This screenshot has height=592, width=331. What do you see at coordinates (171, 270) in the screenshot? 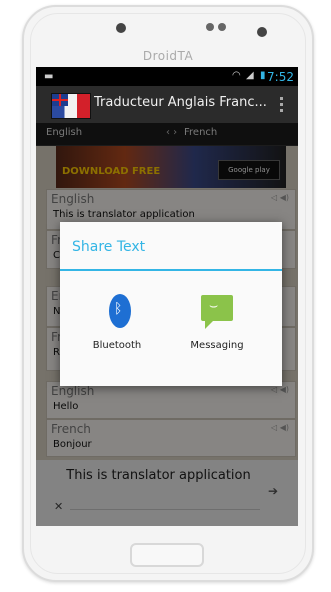
I see `dialog-title-divider` at bounding box center [171, 270].